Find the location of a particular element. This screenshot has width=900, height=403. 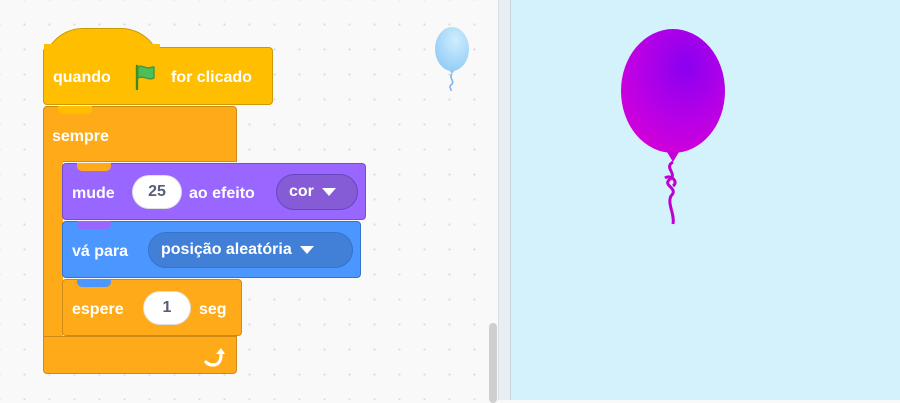

hat-block-cap-fill is located at coordinates (102, 48).